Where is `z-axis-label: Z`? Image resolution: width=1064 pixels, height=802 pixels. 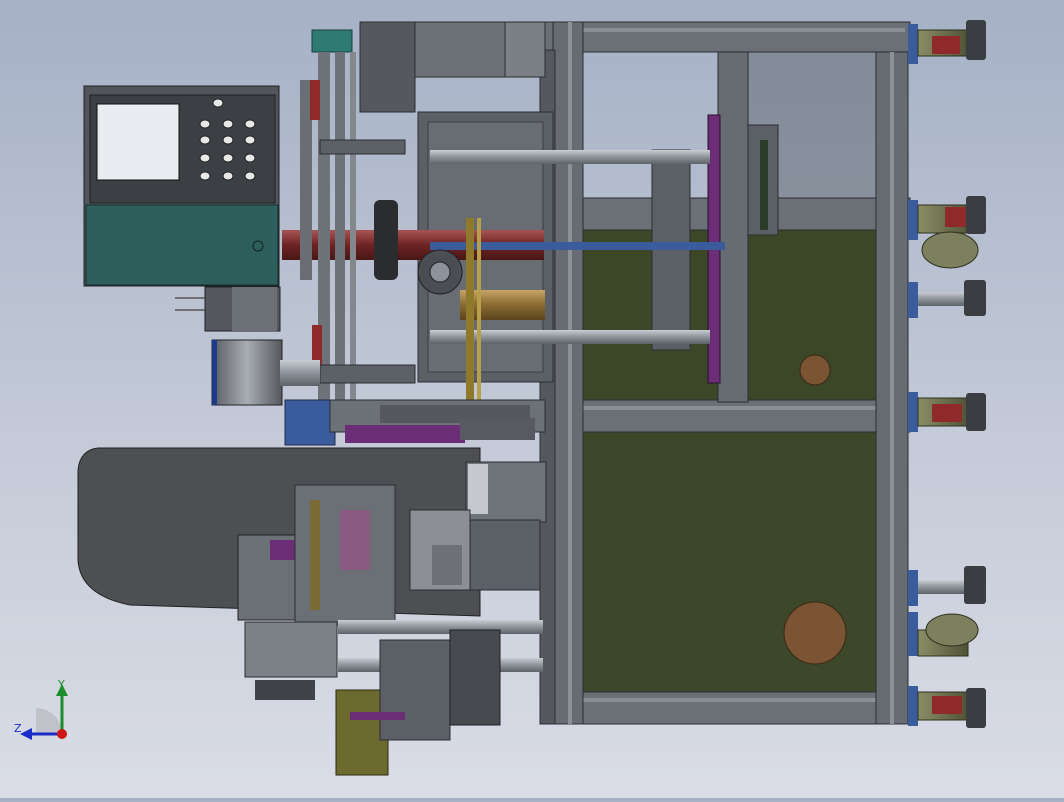
z-axis-label: Z is located at coordinates (18, 728).